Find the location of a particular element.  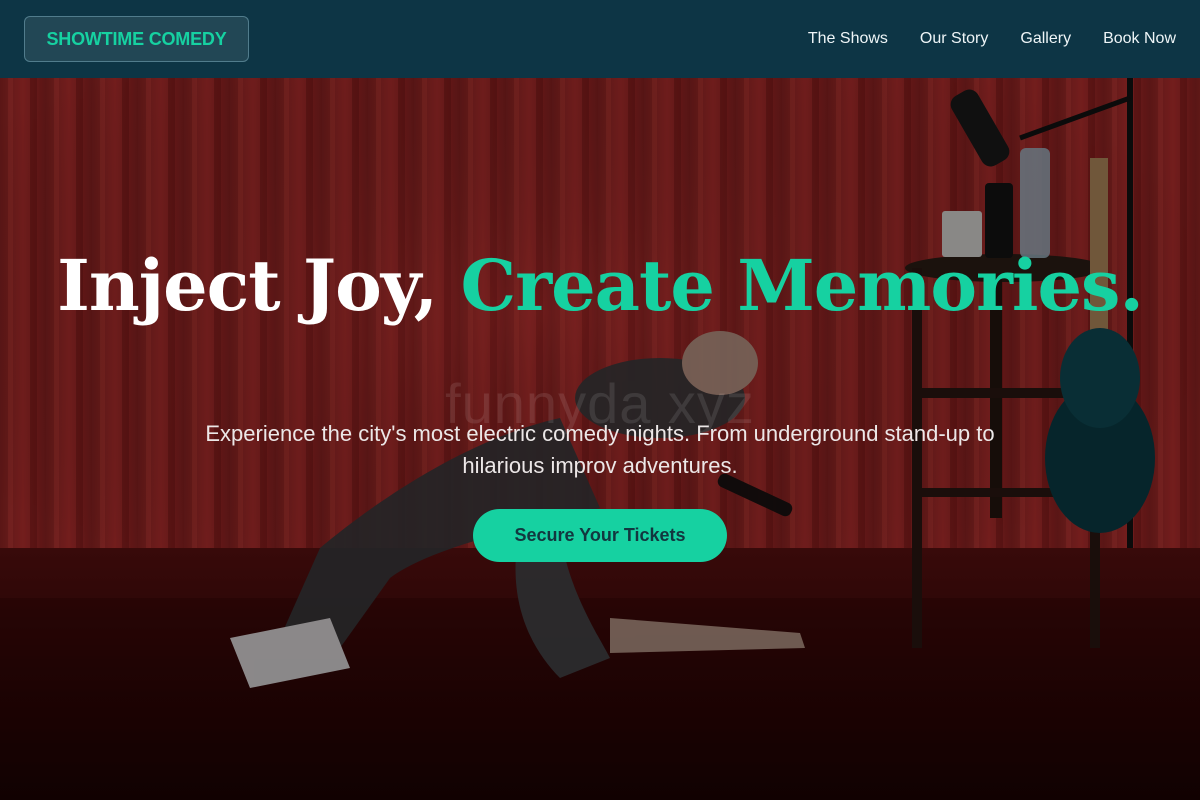

hero-headline: Inject Joy, Create Memories. is located at coordinates (600, 286).